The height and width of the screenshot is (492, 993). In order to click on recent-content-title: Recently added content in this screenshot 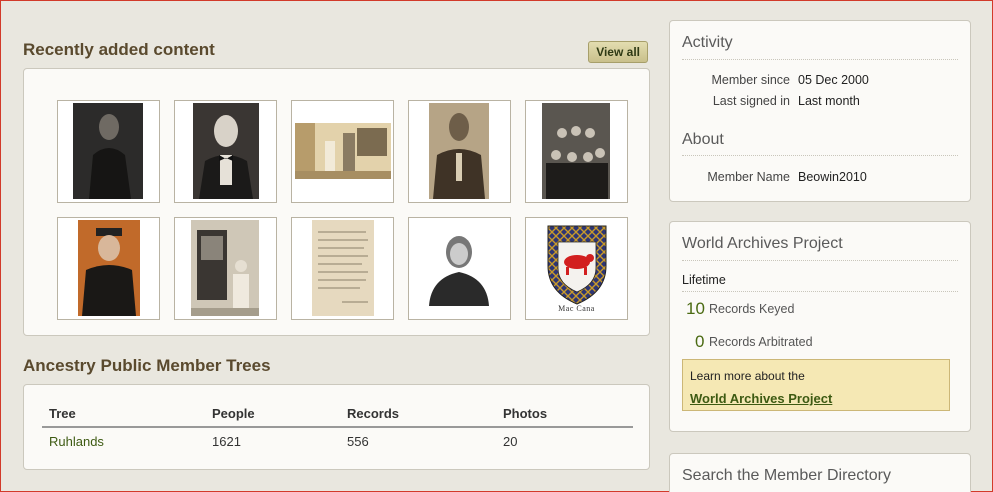, I will do `click(119, 49)`.